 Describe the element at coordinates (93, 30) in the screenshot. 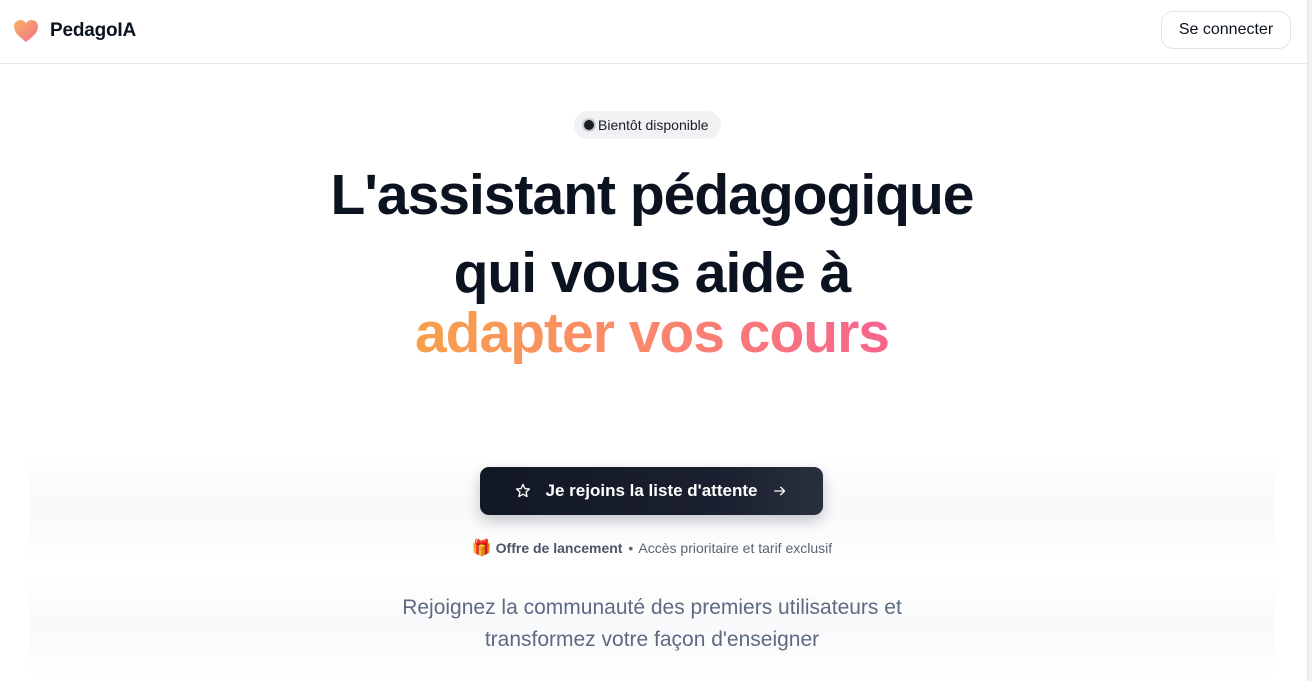

I see `brand-name: PedagoIA` at that location.